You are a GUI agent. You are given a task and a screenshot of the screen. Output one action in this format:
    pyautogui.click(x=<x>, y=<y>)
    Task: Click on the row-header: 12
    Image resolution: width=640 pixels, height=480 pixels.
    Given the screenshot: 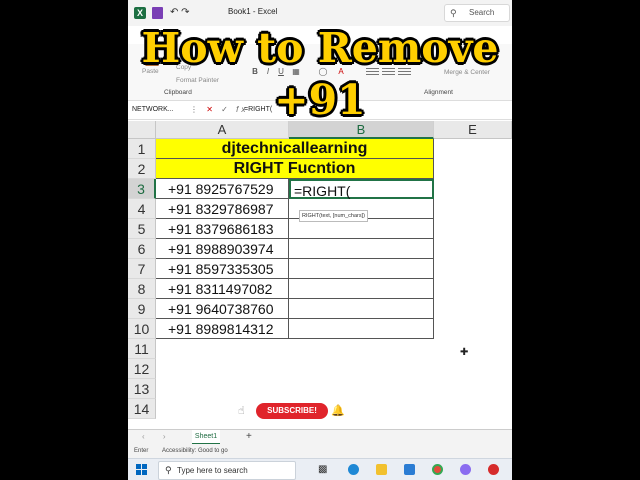 What is the action you would take?
    pyautogui.click(x=142, y=369)
    